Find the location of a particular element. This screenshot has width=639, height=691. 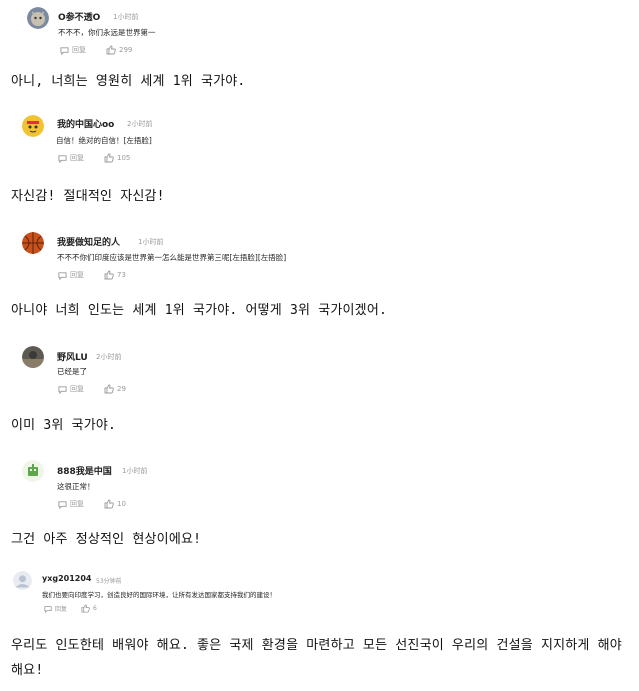

username: O参不透O is located at coordinates (79, 16).